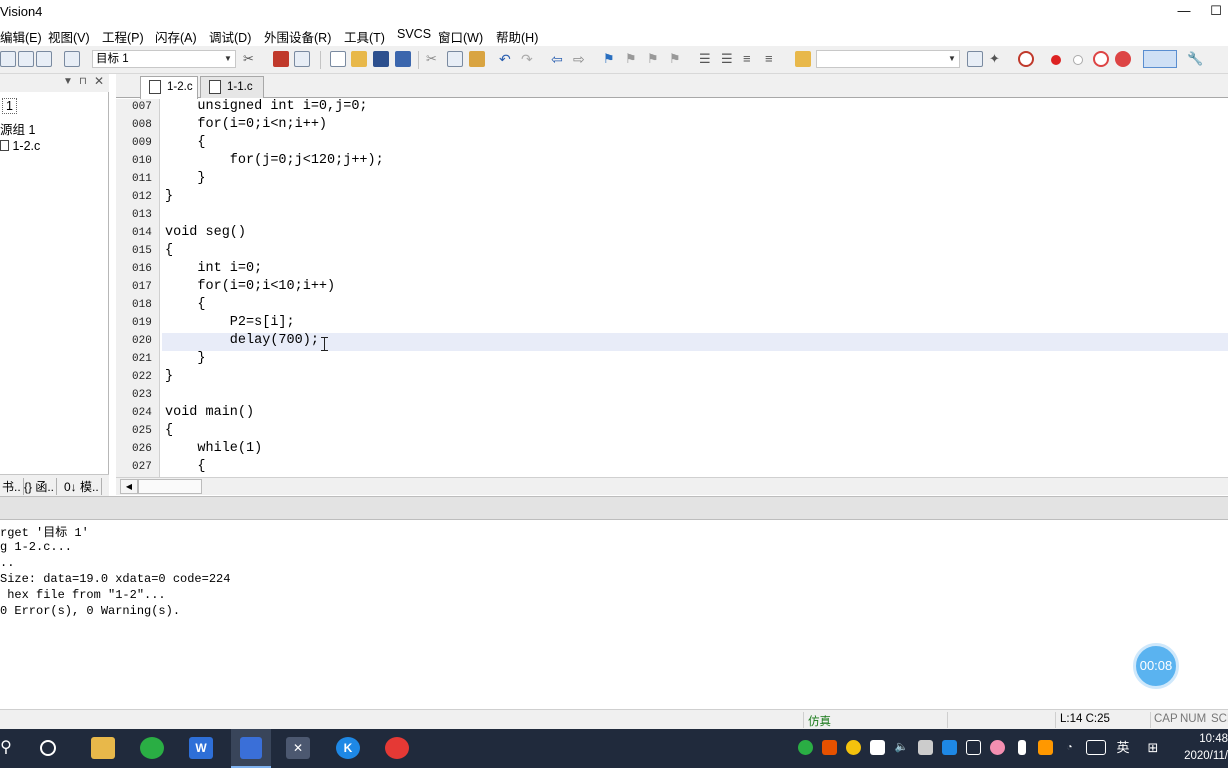 The image size is (1228, 768). I want to click on taskbar-clock: 10:48 2020/11/, so click(1206, 748).